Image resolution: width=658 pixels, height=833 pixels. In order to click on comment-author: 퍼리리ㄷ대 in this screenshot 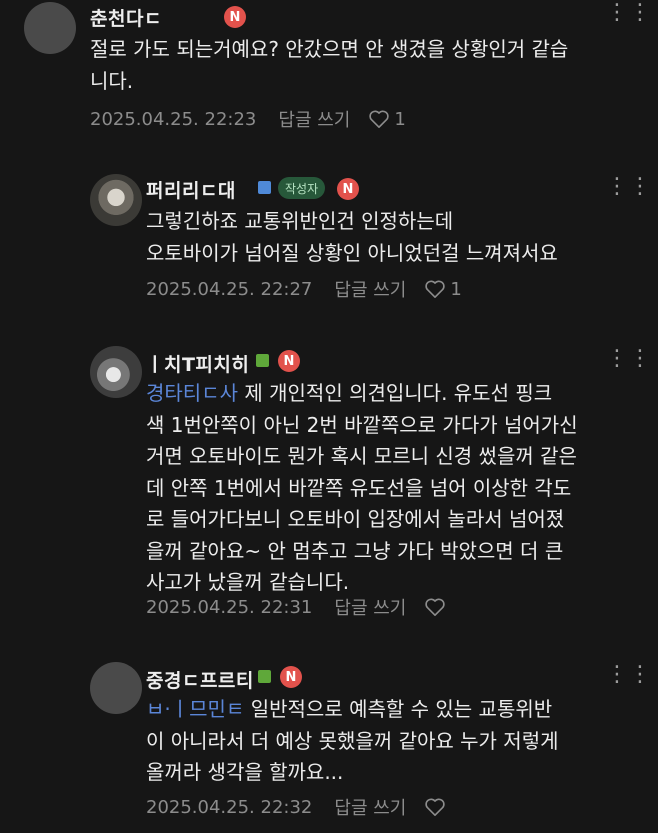, I will do `click(191, 189)`.